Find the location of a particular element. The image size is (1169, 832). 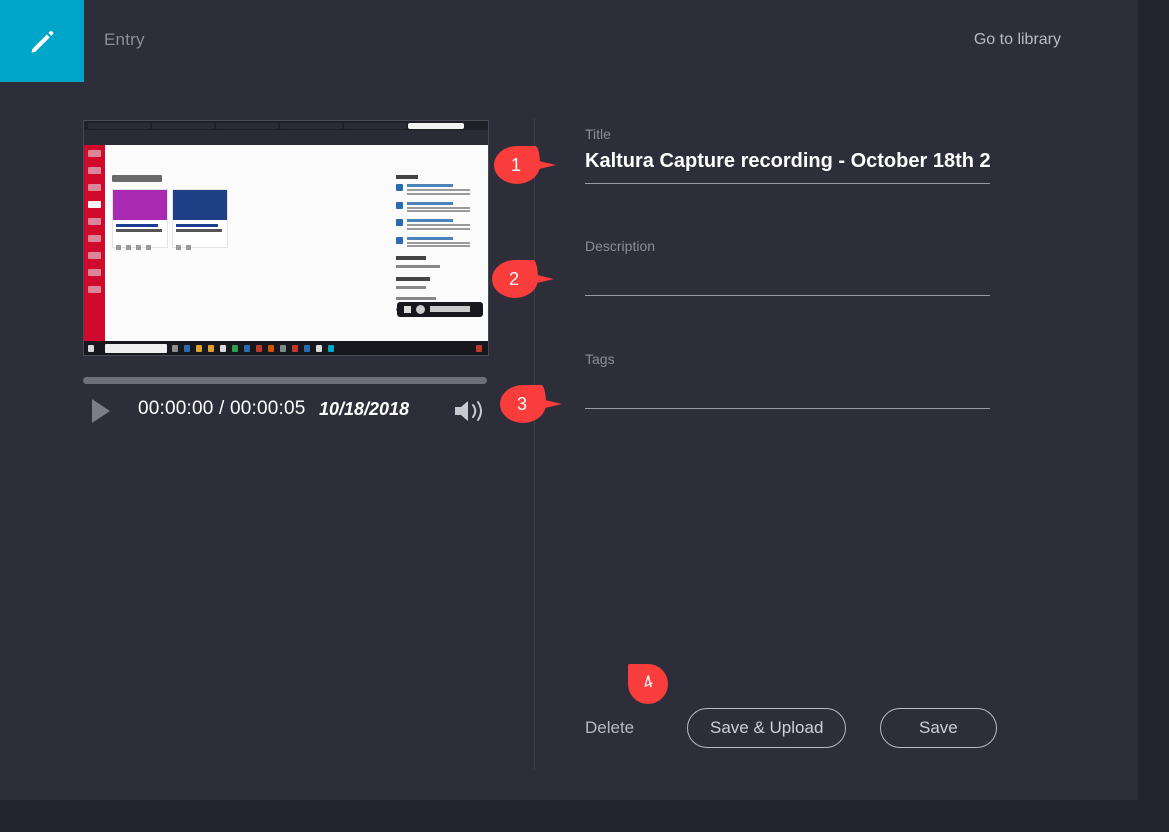

pencil-icon is located at coordinates (42, 41).